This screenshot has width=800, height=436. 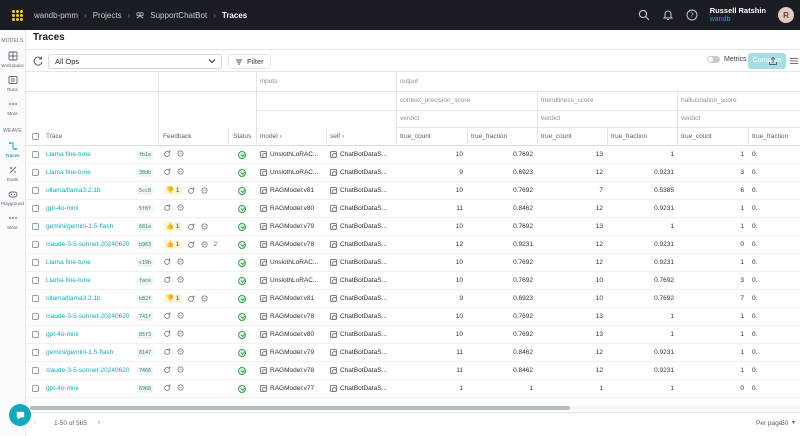 What do you see at coordinates (300, 408) in the screenshot?
I see `scrollbar-thumb` at bounding box center [300, 408].